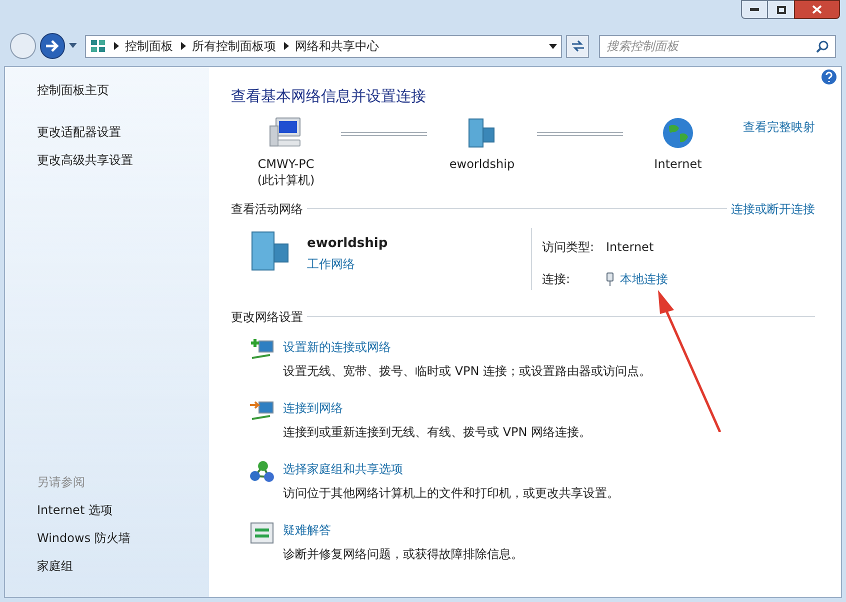 Image resolution: width=846 pixels, height=602 pixels. Describe the element at coordinates (123, 132) in the screenshot. I see `sidebar-link: 更改适配器设置` at that location.